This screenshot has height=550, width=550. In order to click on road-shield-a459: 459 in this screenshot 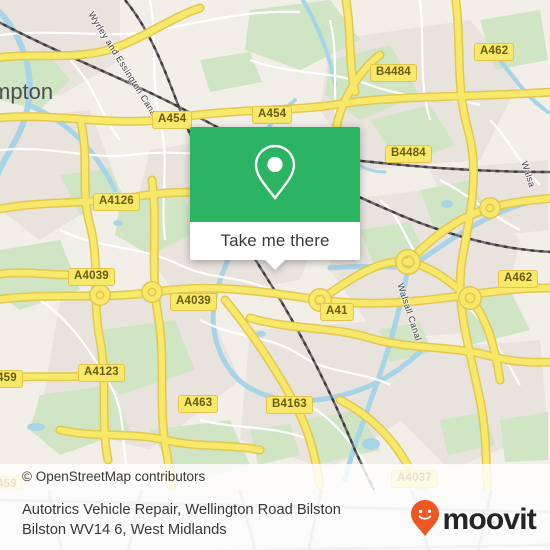, I will do `click(11, 379)`.